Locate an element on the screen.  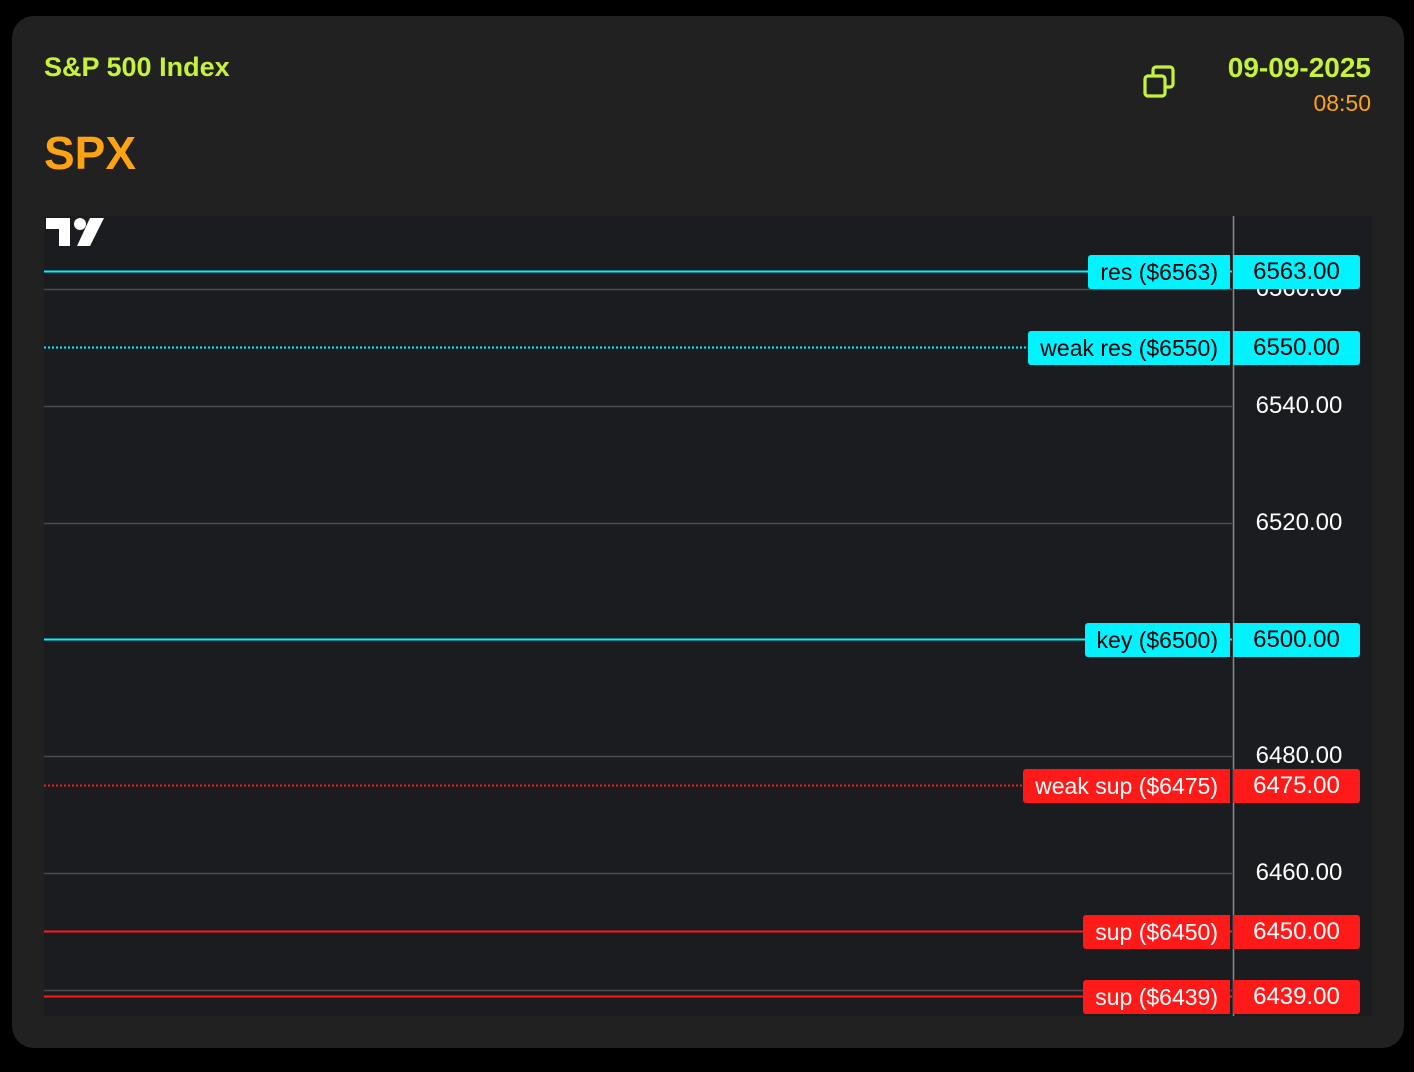
y-tick-label: 6540.00 is located at coordinates (1299, 405).